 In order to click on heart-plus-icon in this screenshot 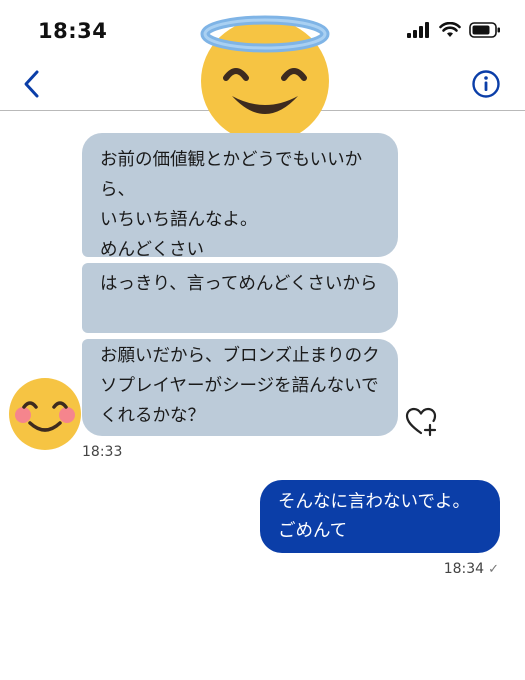, I will do `click(421, 422)`.